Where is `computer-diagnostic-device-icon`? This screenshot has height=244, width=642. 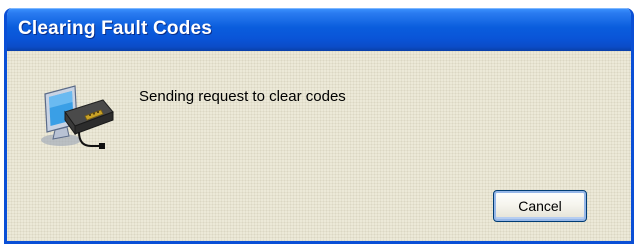
computer-diagnostic-device-icon is located at coordinates (77, 114).